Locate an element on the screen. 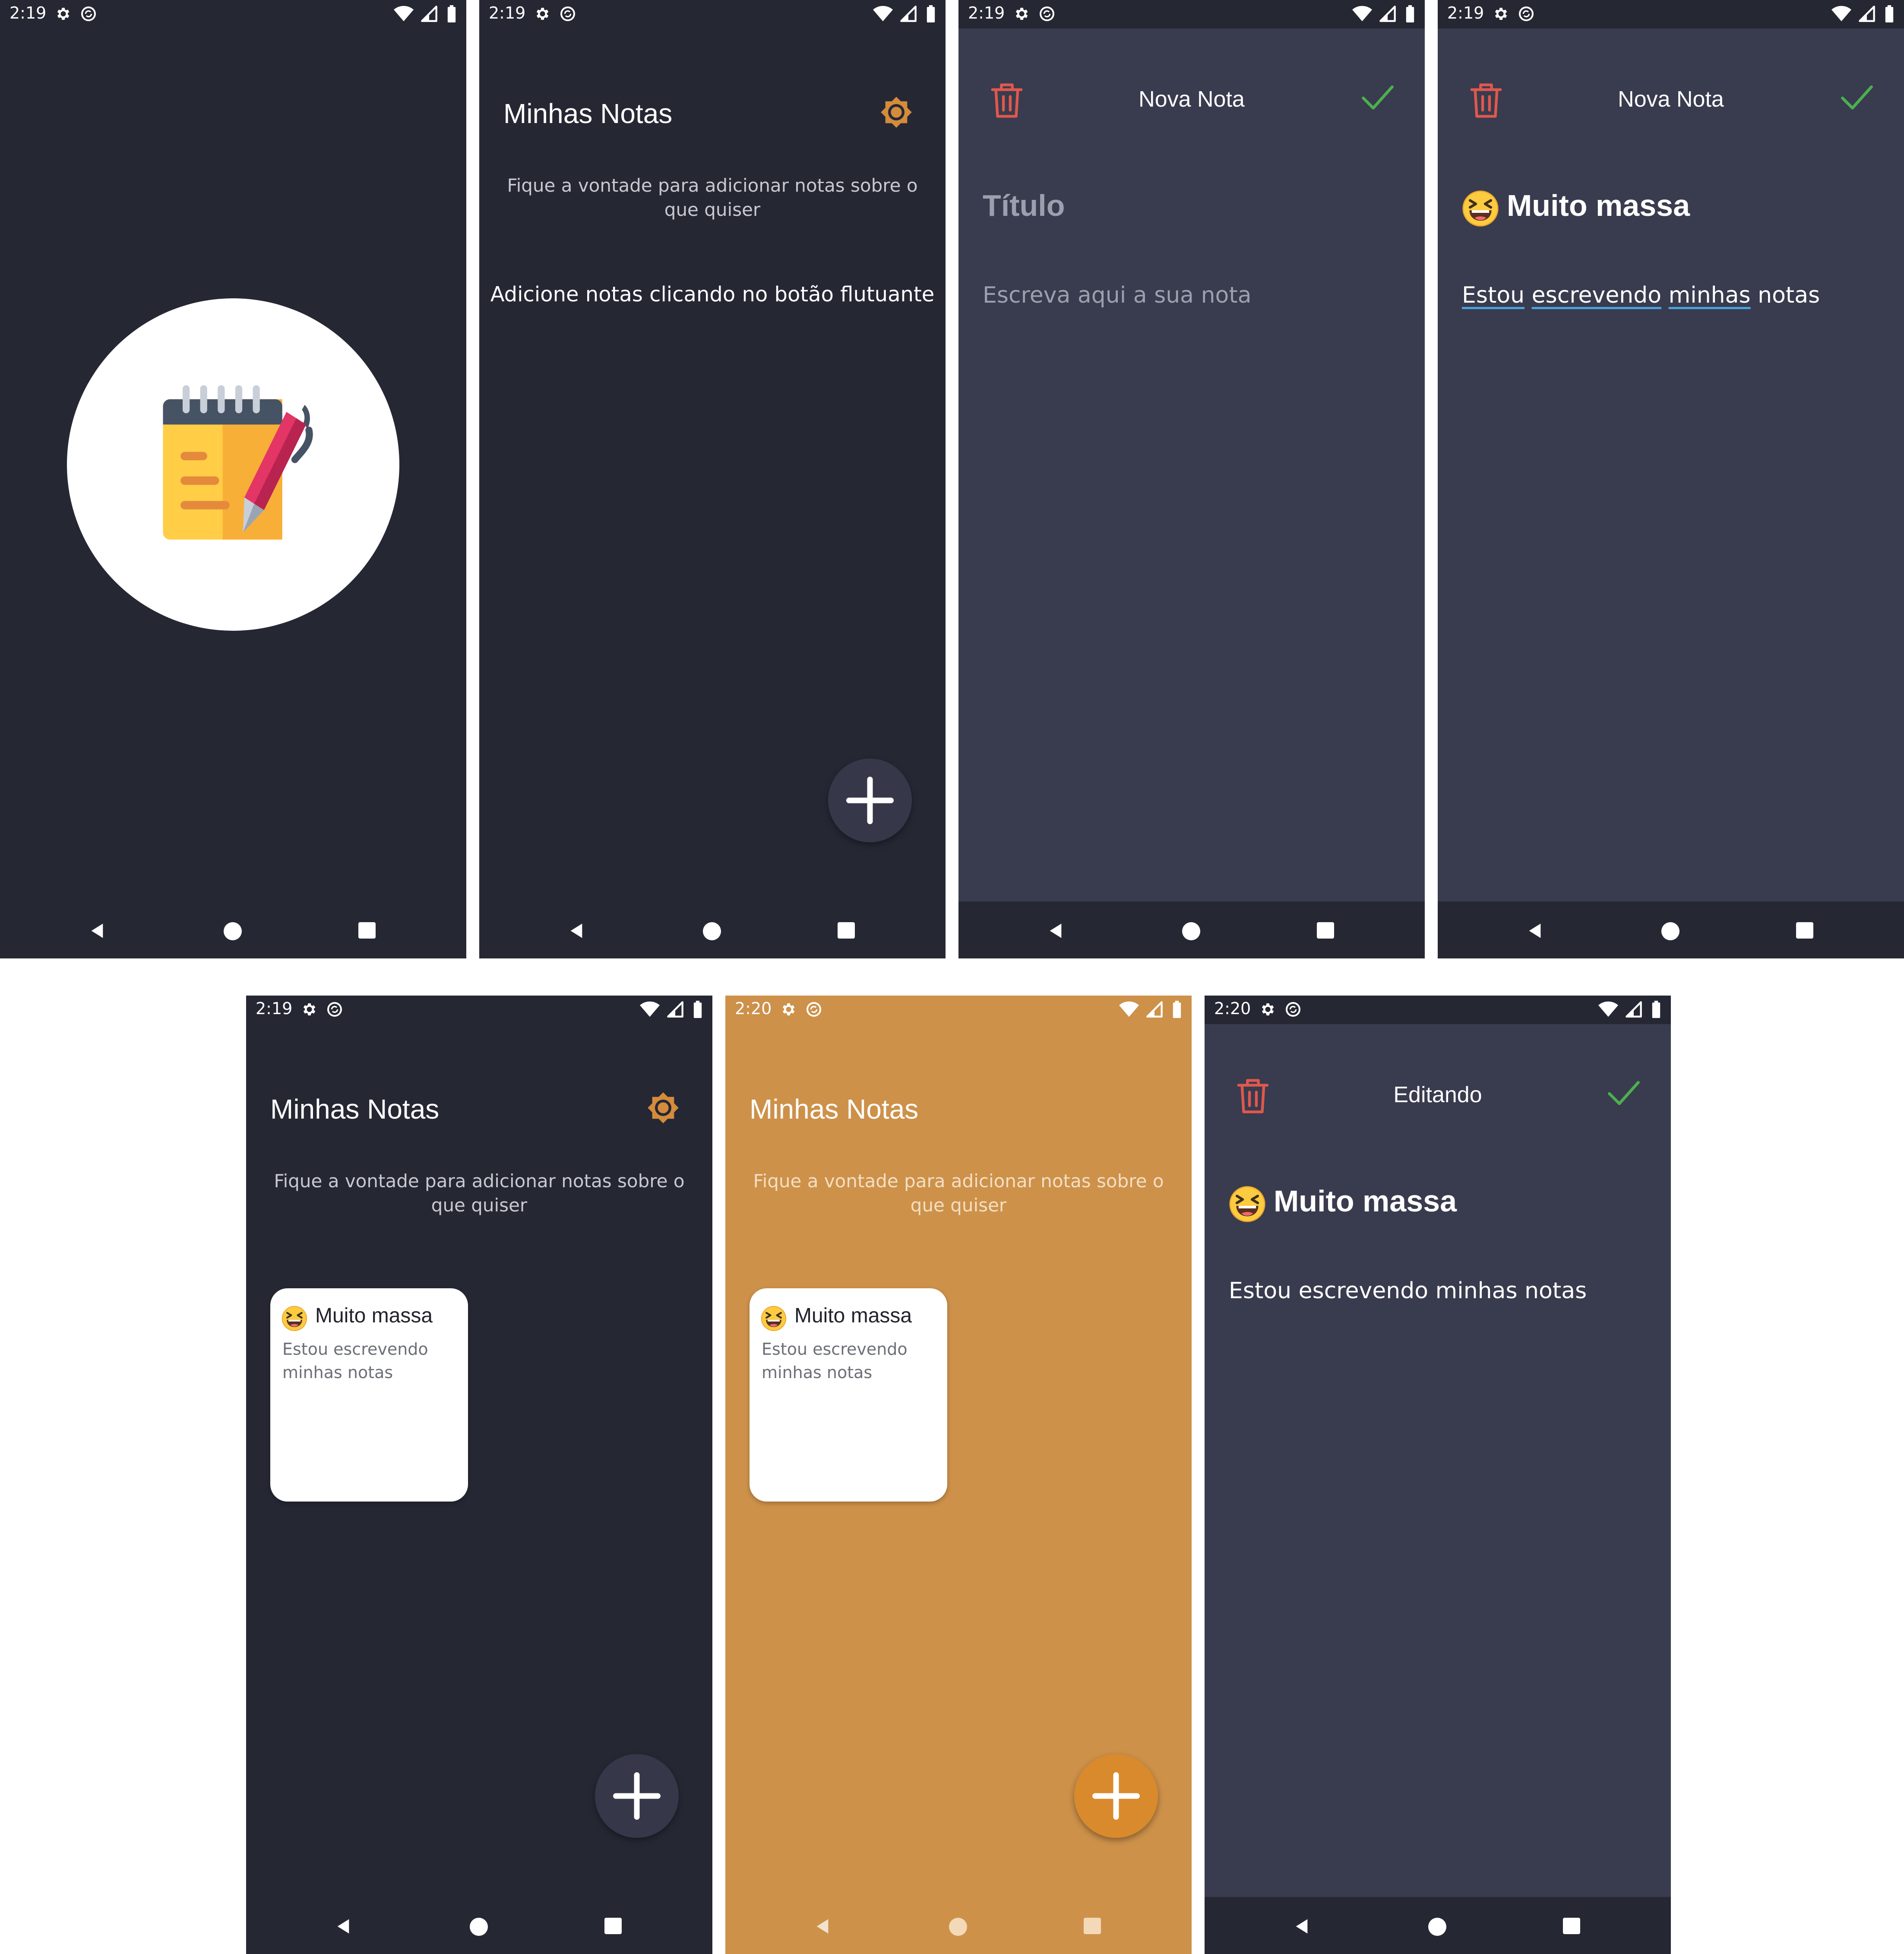 This screenshot has height=1954, width=1904. moon-icon is located at coordinates (1143, 1107).